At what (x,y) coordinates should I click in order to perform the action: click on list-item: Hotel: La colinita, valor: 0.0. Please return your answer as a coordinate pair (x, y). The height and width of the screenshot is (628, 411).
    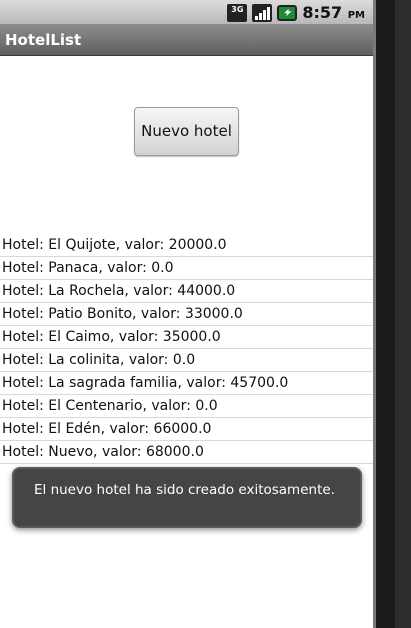
    Looking at the image, I should click on (186, 360).